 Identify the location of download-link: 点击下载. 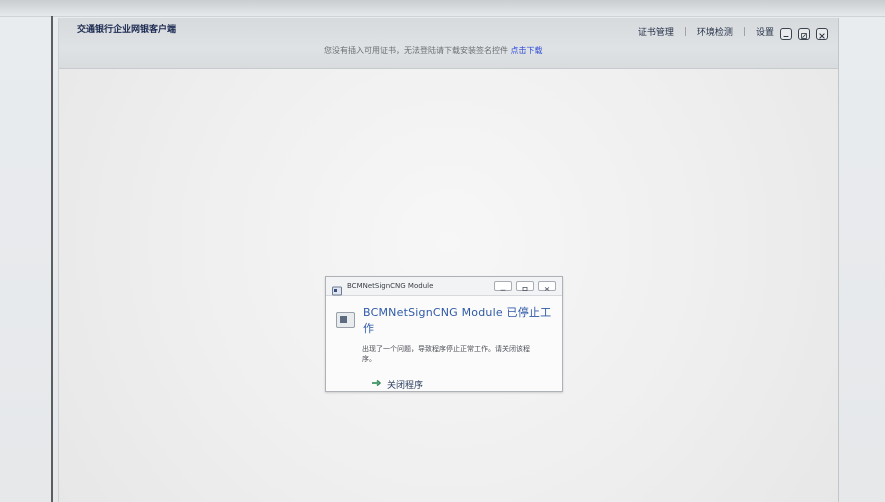
(527, 50).